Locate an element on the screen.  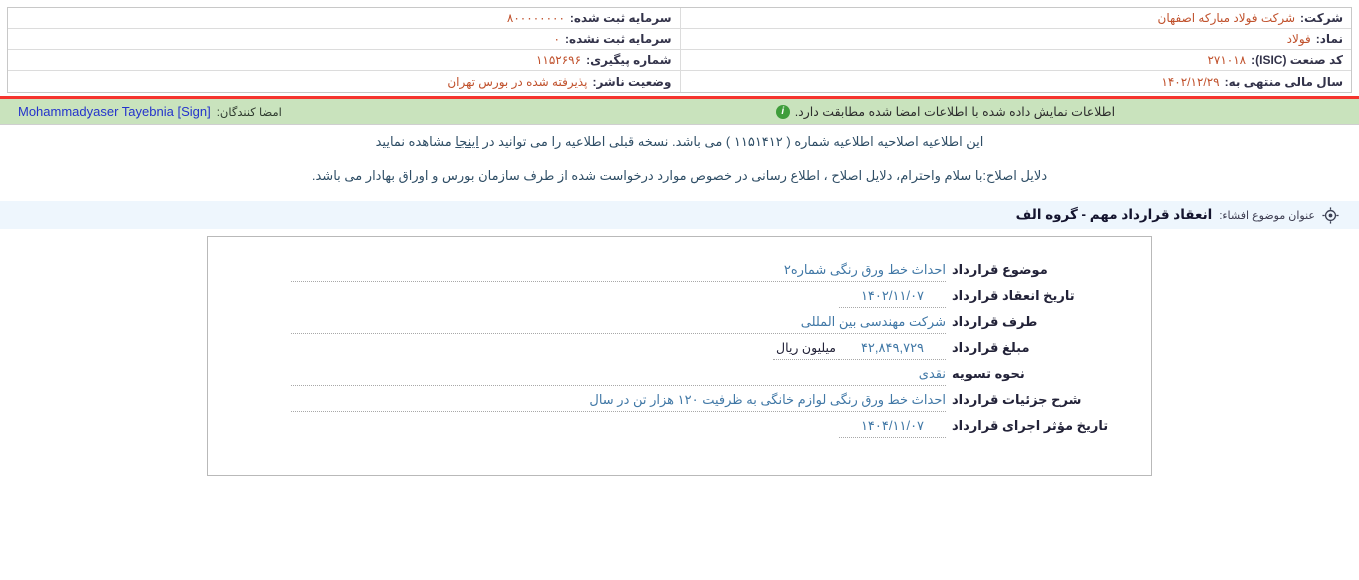
contract-field-row: تاریخ مؤثر اجرای قرارداد ۱۴۰۴/۱۱/۰۷ is located at coordinates (679, 426).